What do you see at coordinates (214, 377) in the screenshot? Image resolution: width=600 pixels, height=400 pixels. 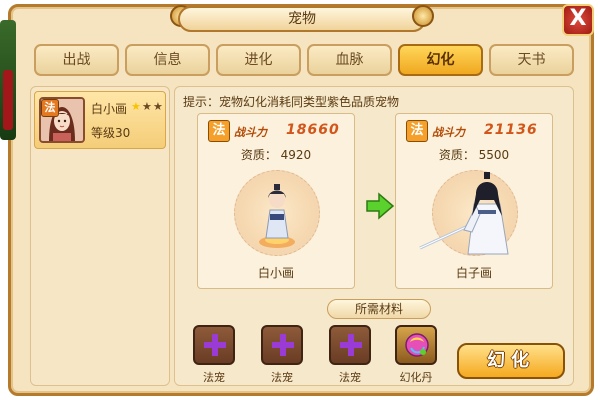 I see `material-label-1: 法宠` at bounding box center [214, 377].